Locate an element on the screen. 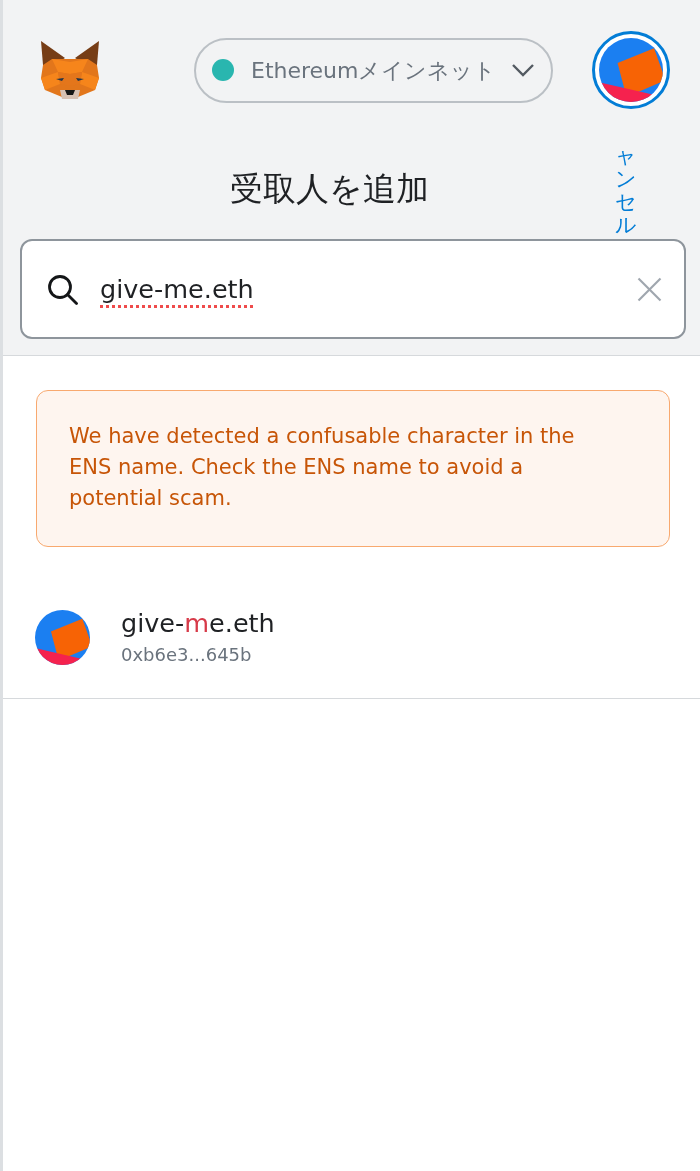  fox-logo-icon is located at coordinates (70, 70).